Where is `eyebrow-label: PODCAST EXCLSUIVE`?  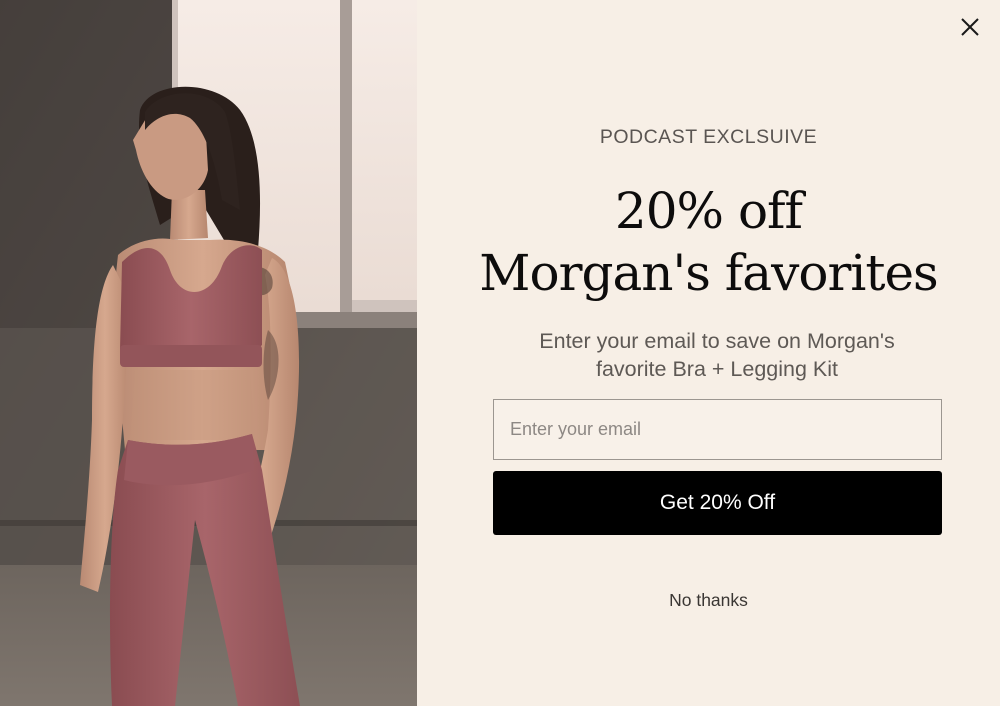 eyebrow-label: PODCAST EXCLSUIVE is located at coordinates (708, 137).